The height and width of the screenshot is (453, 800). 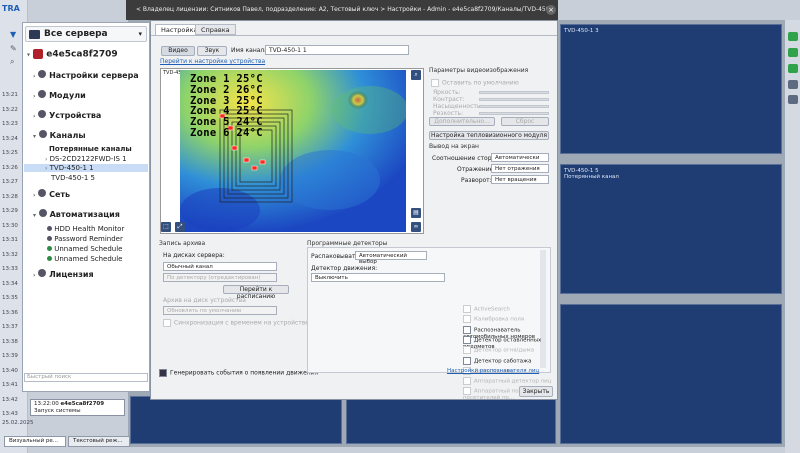 I want to click on timeline-tick: 13:42, so click(x=10, y=399).